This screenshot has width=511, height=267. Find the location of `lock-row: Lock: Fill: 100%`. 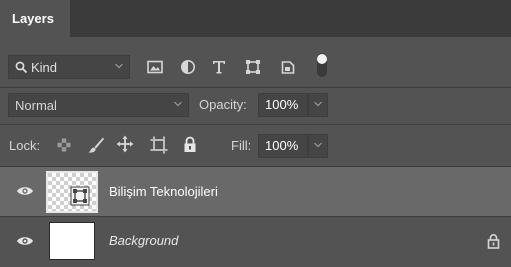

lock-row: Lock: Fill: 100% is located at coordinates (255, 146).